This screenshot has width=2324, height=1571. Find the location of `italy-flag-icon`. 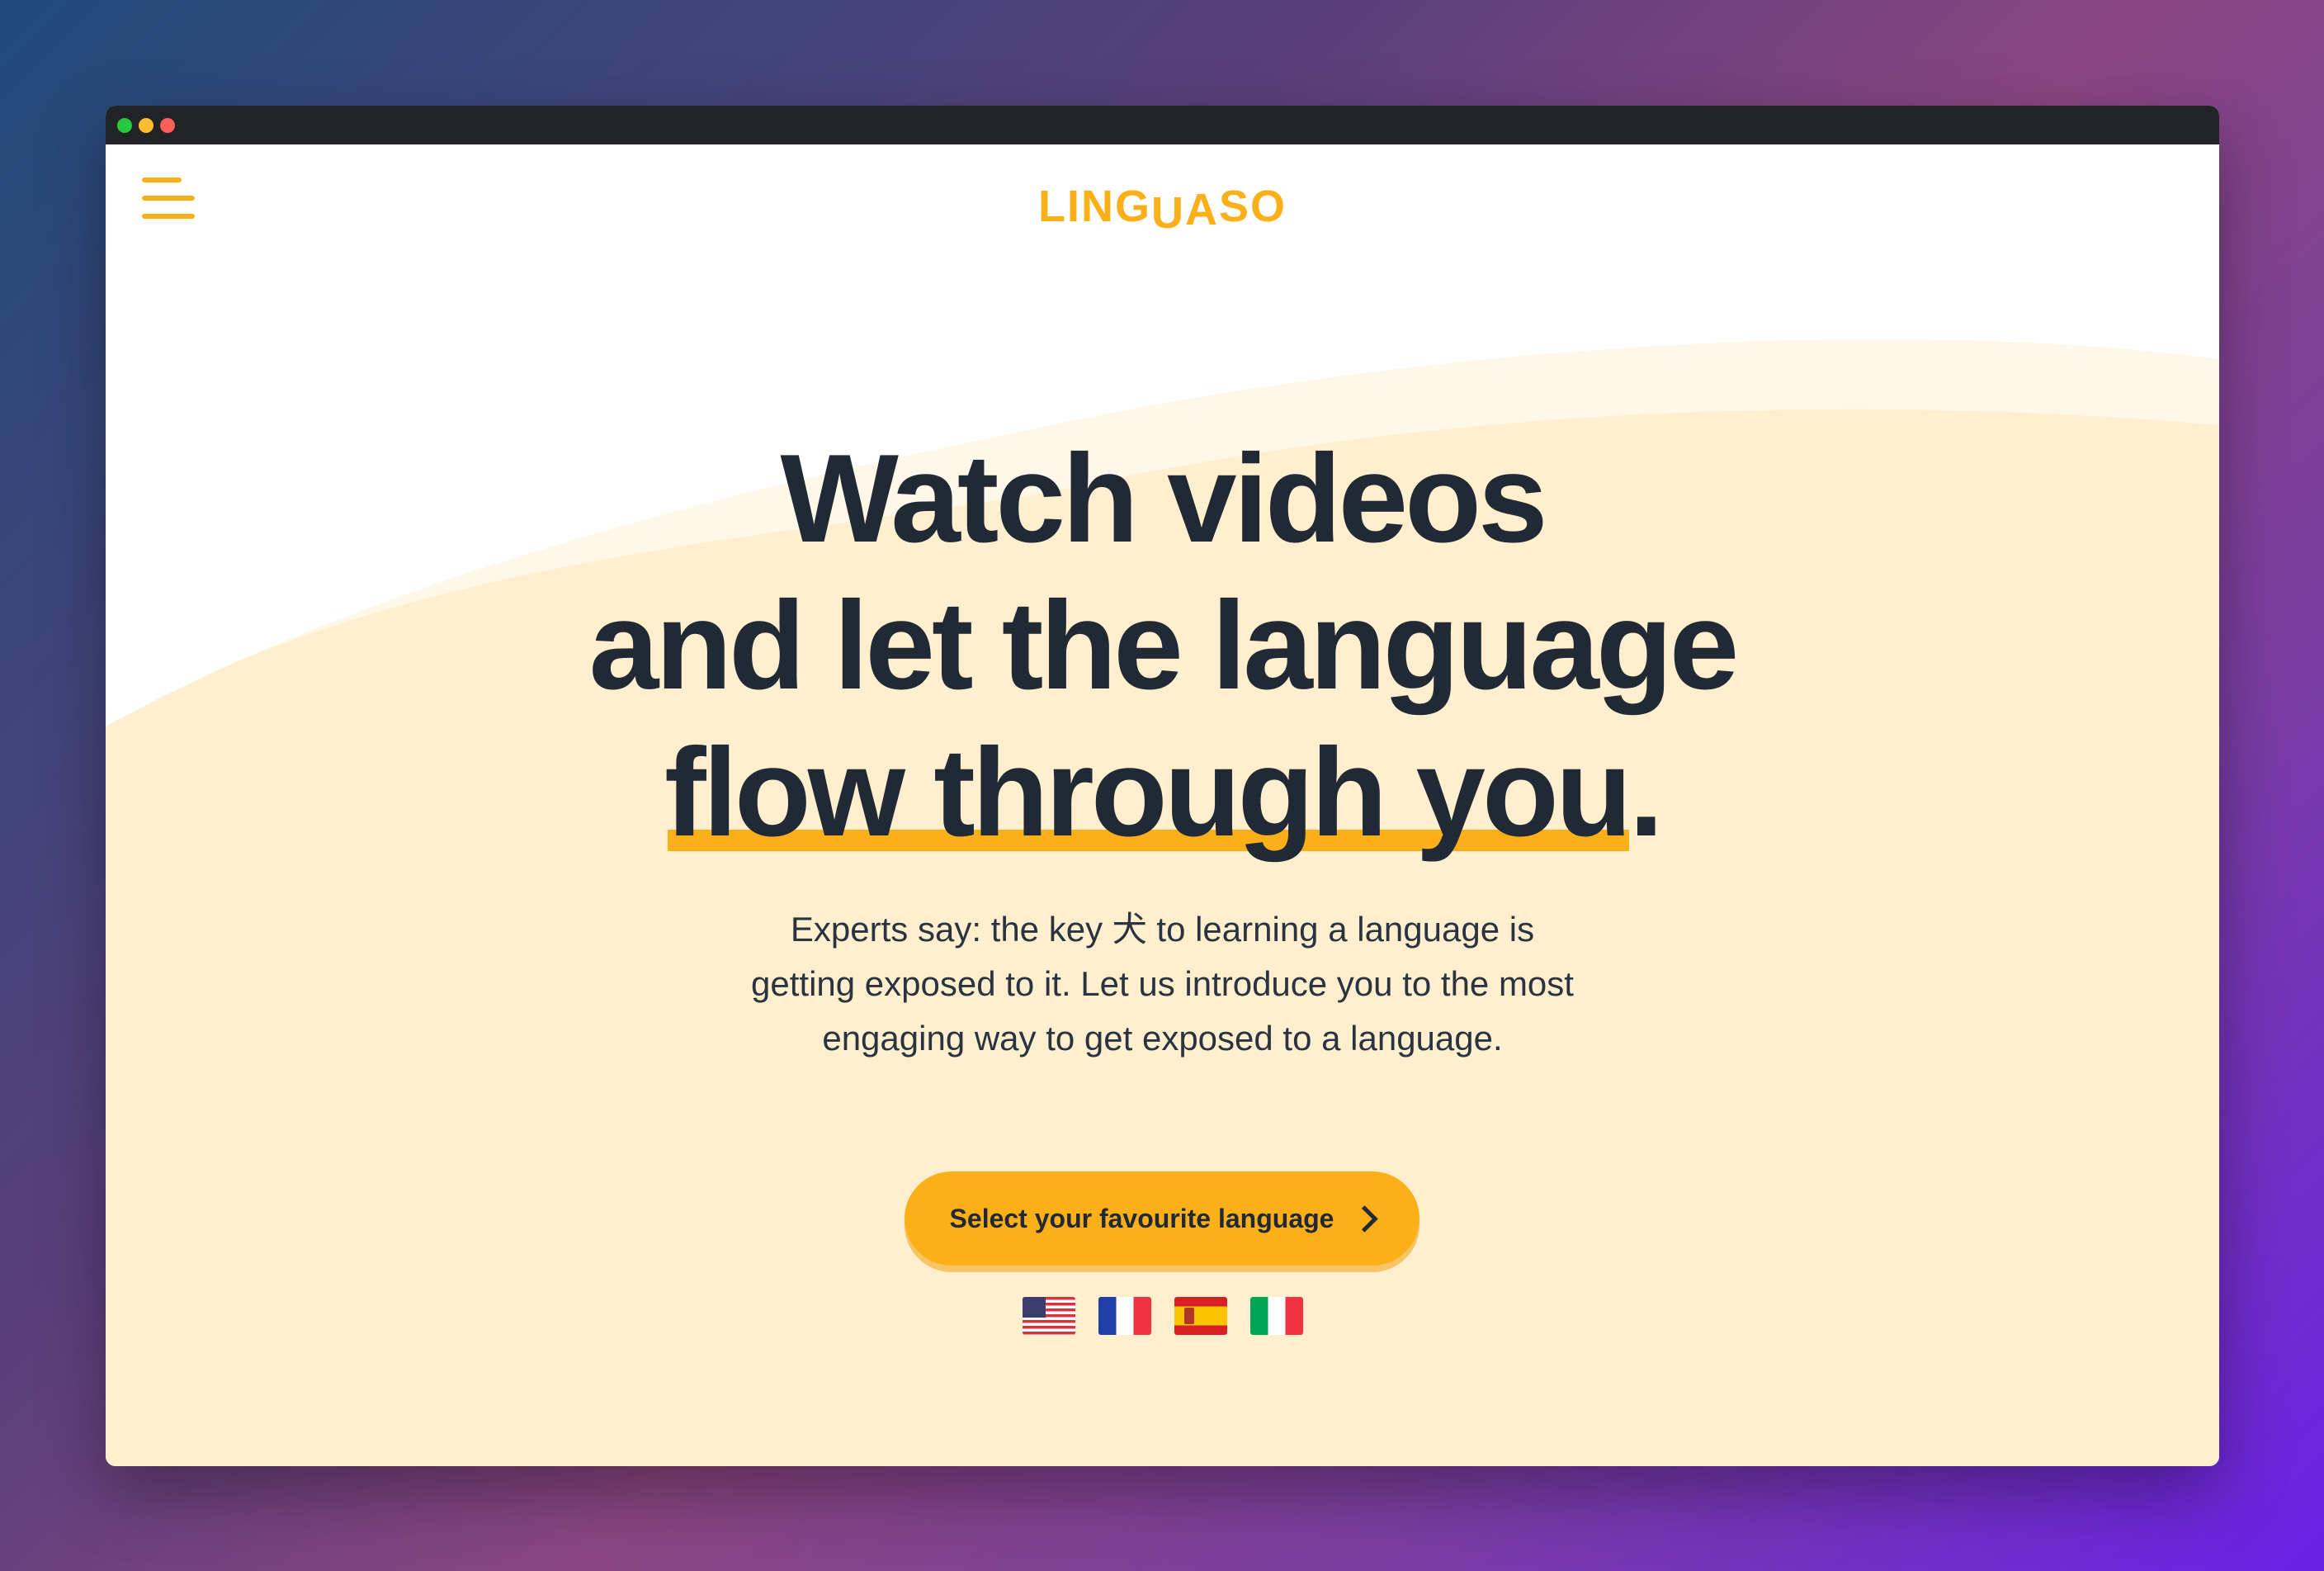

italy-flag-icon is located at coordinates (1276, 1316).